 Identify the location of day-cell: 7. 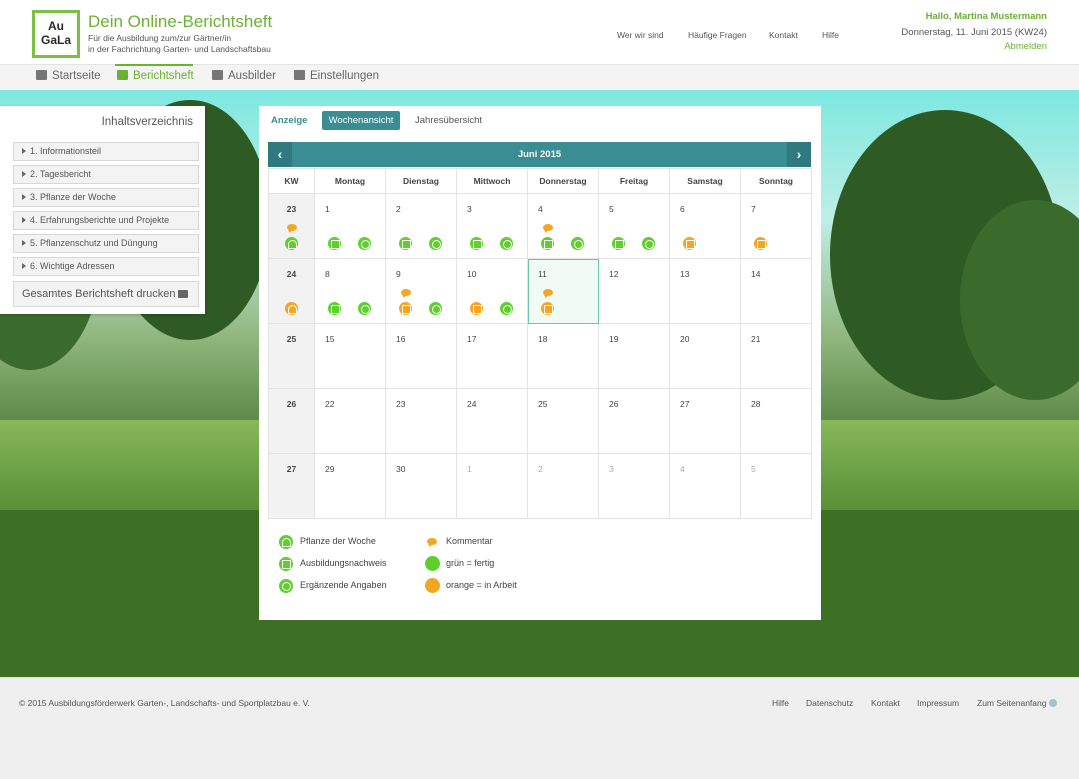
(776, 226).